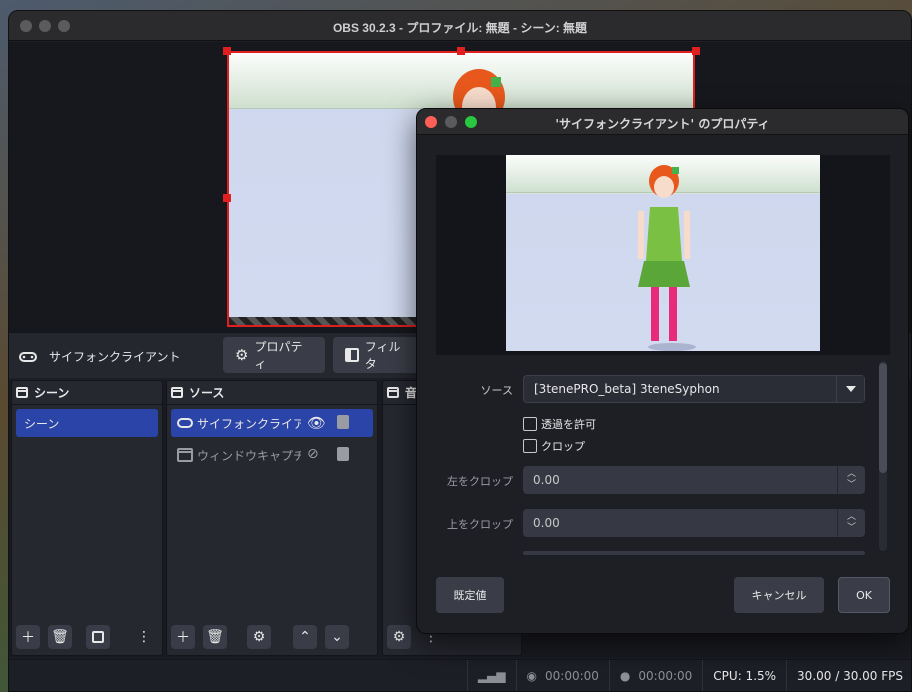  I want to click on resize-handle-top-left, so click(227, 51).